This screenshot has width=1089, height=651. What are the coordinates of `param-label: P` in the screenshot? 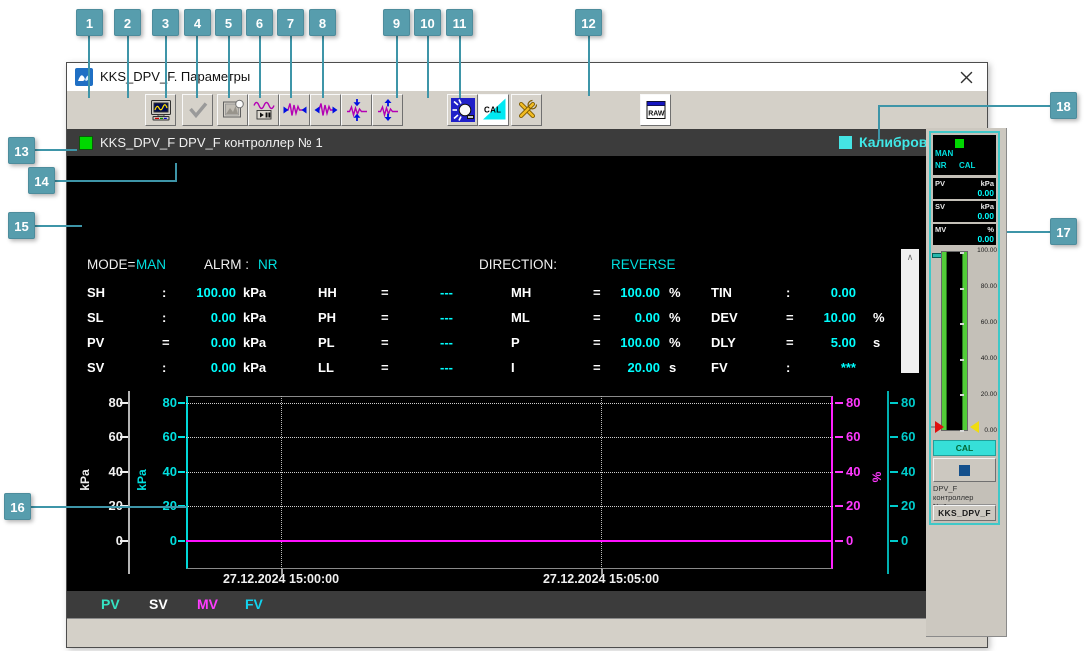 It's located at (515, 342).